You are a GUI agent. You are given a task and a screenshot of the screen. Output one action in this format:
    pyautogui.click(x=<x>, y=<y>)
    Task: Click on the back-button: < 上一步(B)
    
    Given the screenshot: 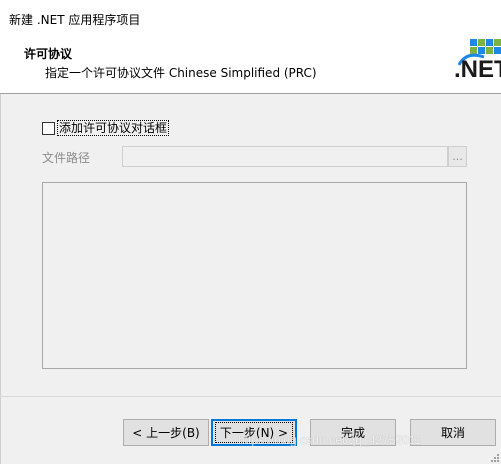 What is the action you would take?
    pyautogui.click(x=166, y=432)
    